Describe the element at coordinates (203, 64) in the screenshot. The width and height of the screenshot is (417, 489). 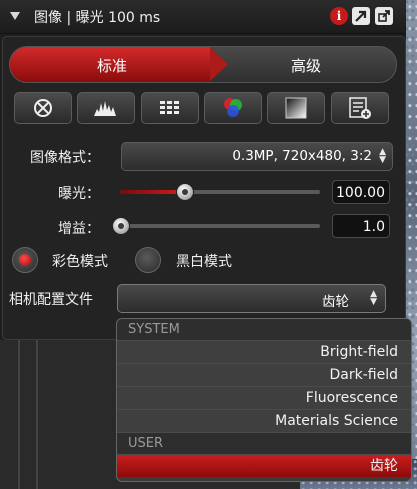
I see `mode-switch: 标准 高级` at that location.